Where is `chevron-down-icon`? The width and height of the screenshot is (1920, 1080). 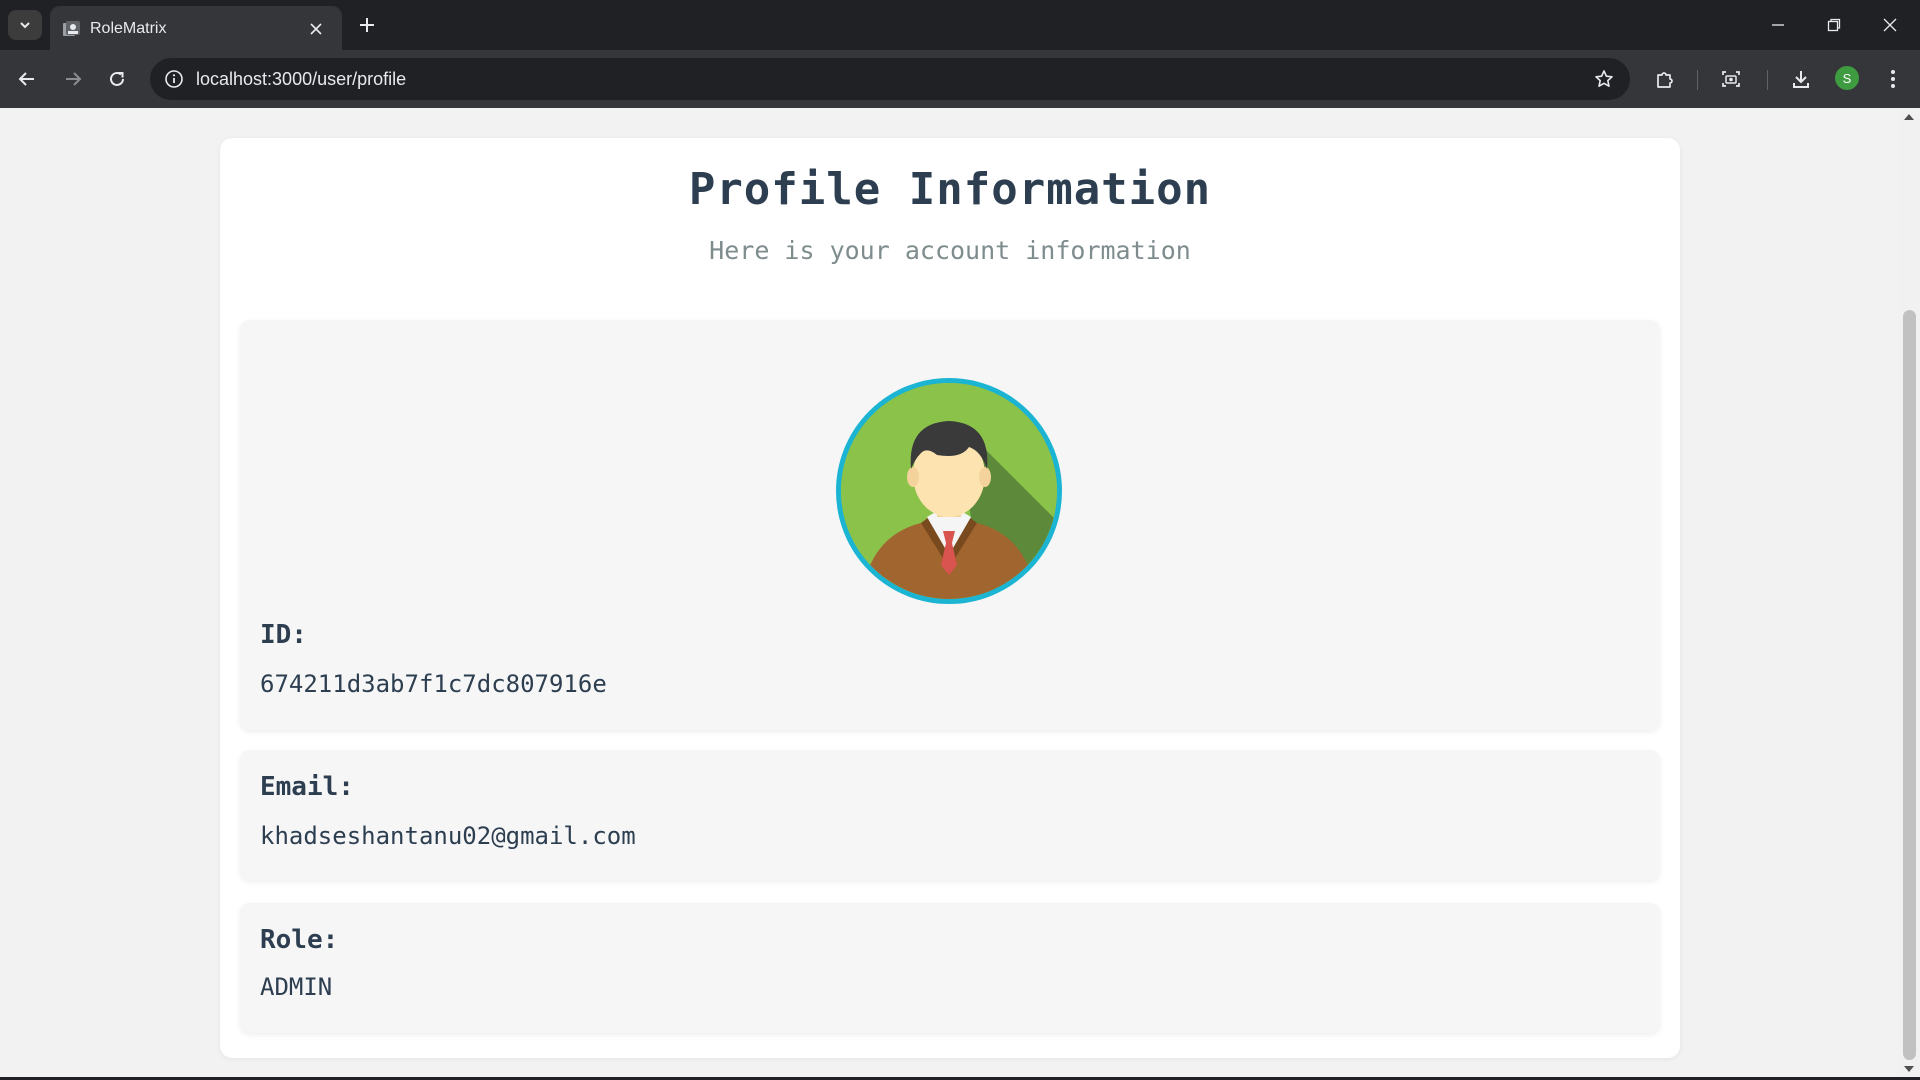
chevron-down-icon is located at coordinates (25, 25).